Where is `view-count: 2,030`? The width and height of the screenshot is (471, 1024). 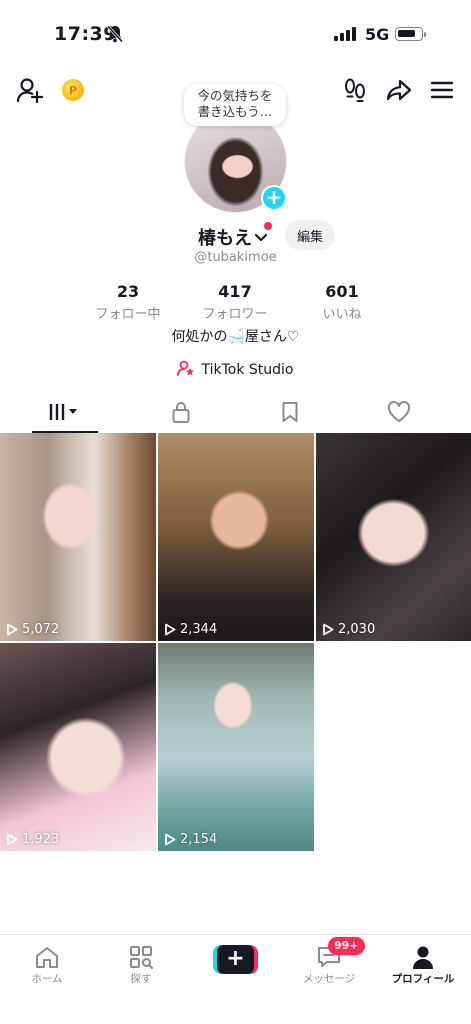
view-count: 2,030 is located at coordinates (348, 629).